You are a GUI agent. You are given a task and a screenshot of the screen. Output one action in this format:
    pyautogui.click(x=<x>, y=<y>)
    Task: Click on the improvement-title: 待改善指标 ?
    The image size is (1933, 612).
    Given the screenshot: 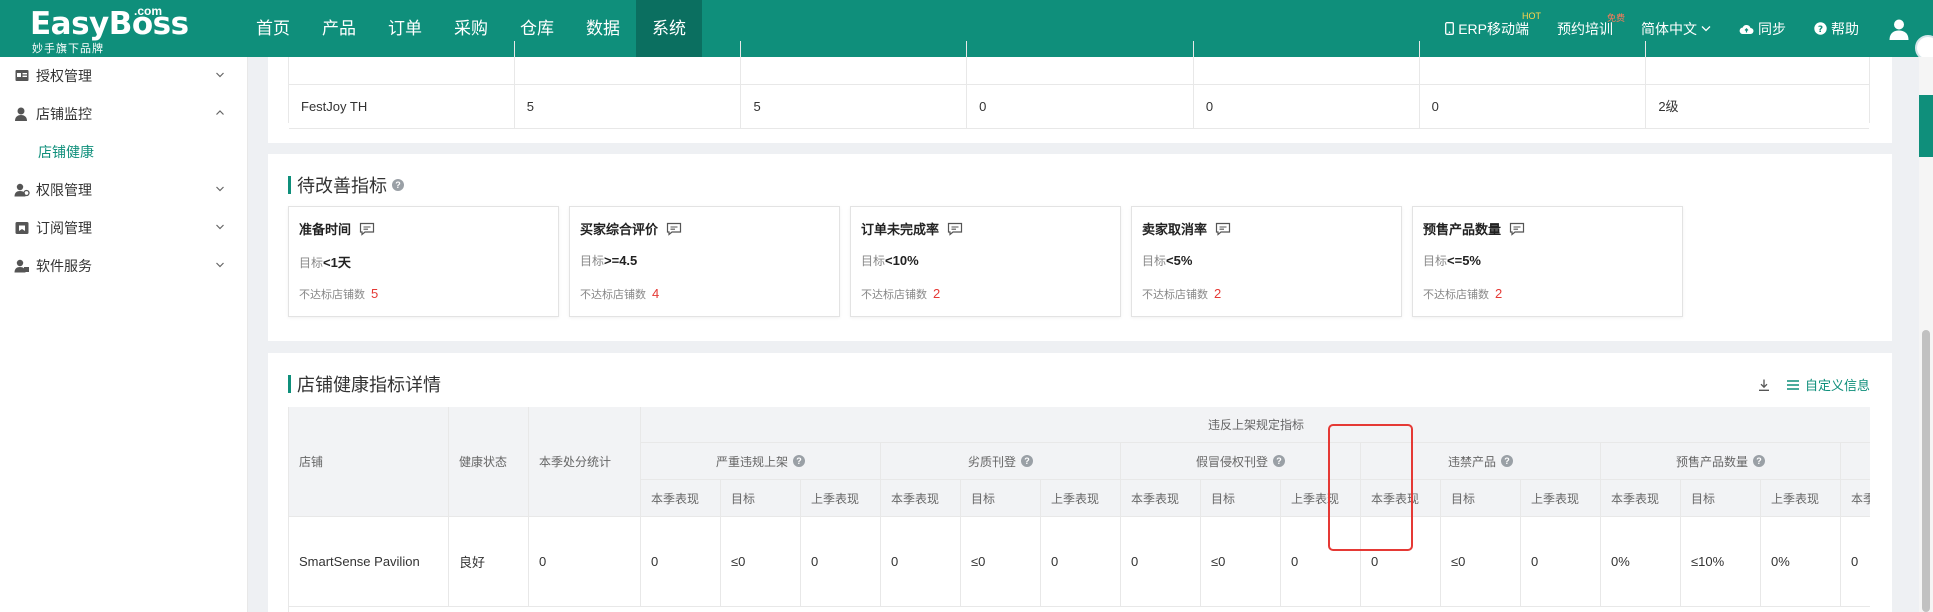 What is the action you would take?
    pyautogui.click(x=346, y=185)
    